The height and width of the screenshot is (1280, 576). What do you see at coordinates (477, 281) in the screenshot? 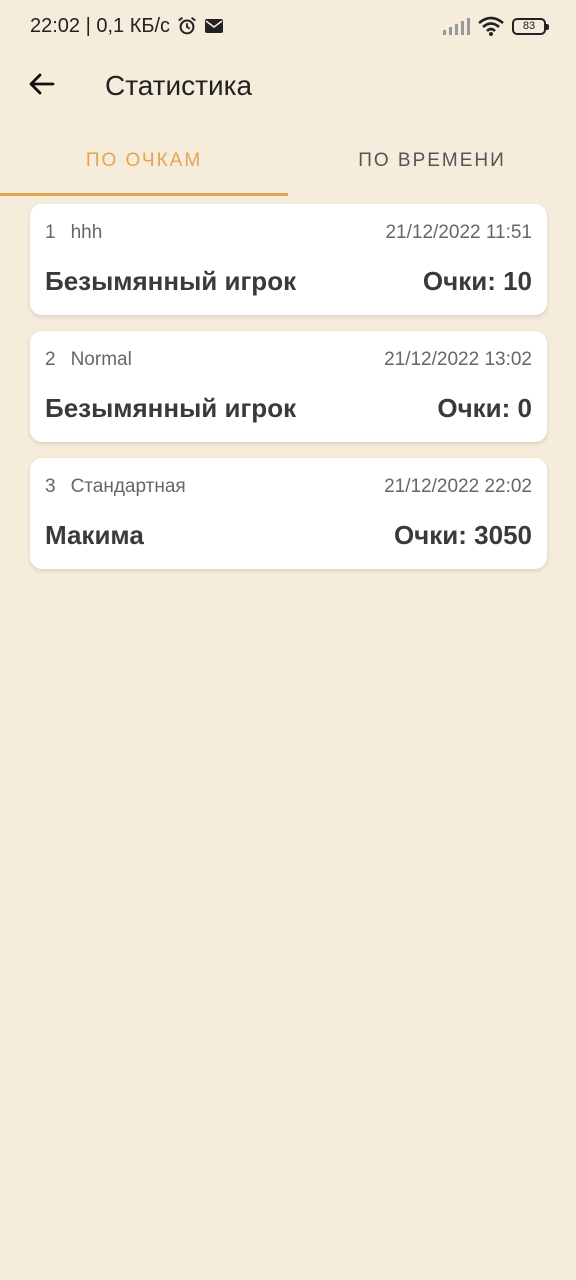
I see `record-score: Очки: 10` at bounding box center [477, 281].